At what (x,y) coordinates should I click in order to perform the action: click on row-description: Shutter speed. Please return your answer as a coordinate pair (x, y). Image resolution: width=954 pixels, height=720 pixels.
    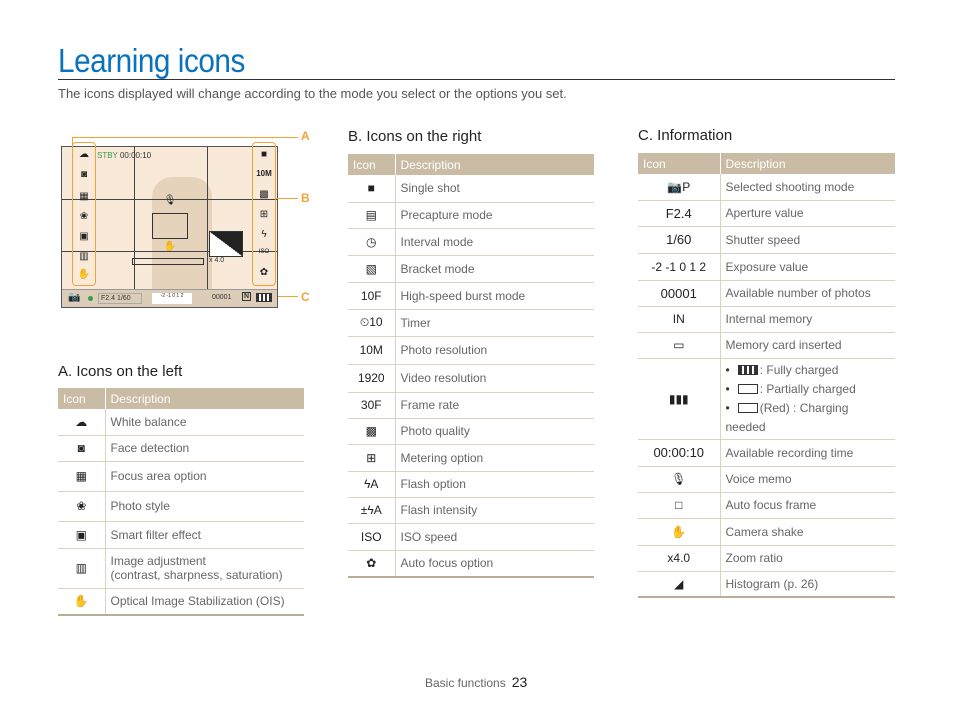
    Looking at the image, I should click on (807, 240).